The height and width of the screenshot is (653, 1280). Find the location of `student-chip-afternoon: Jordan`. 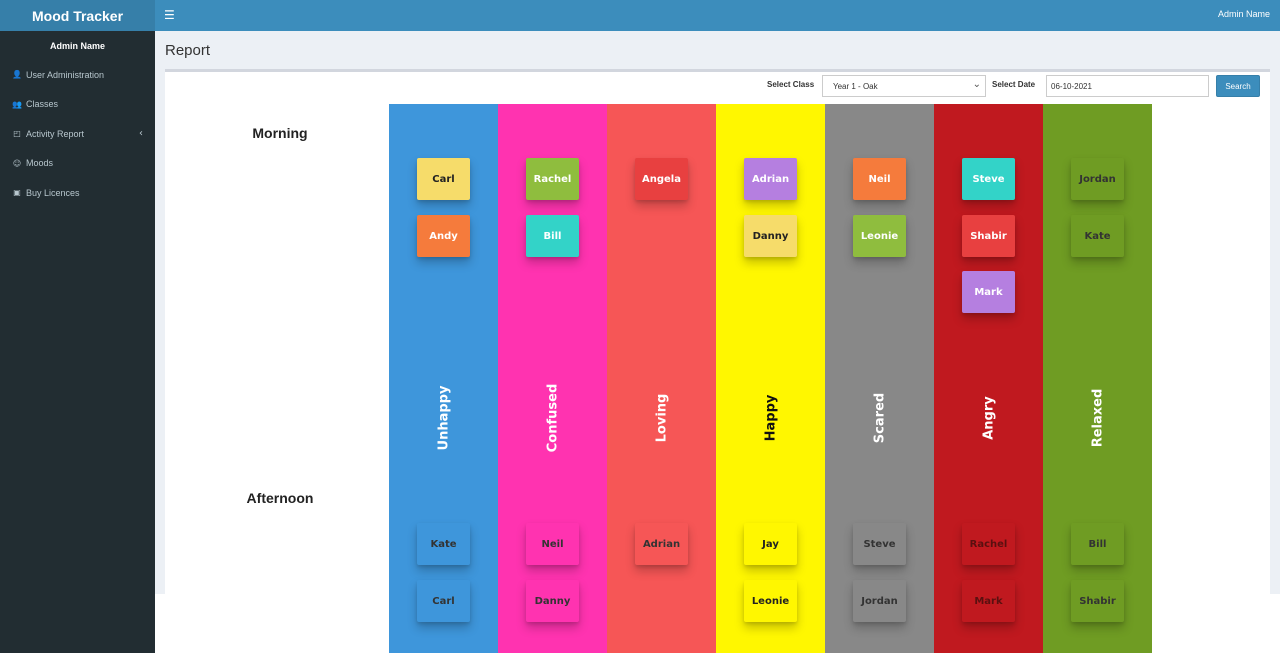

student-chip-afternoon: Jordan is located at coordinates (879, 601).